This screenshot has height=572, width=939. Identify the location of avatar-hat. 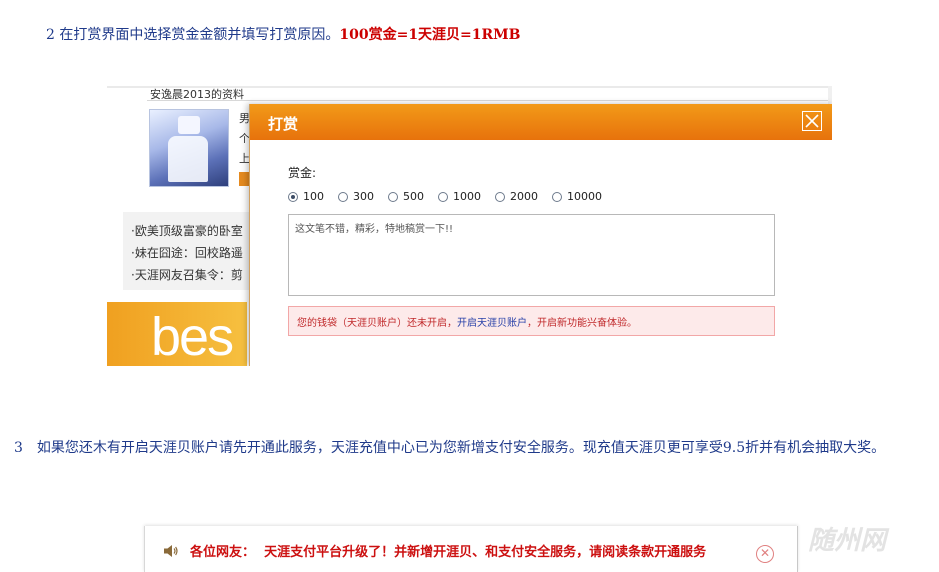
(189, 125).